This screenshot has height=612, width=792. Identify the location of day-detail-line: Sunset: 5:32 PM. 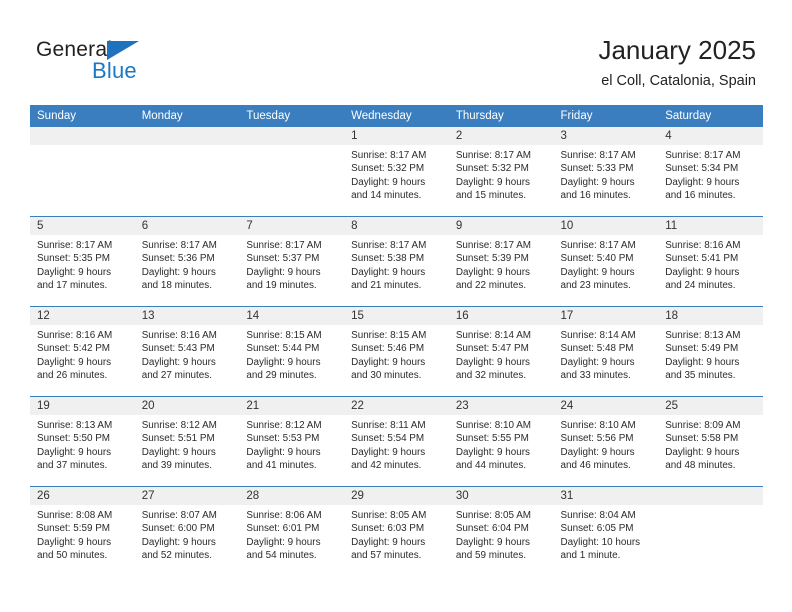
(492, 169).